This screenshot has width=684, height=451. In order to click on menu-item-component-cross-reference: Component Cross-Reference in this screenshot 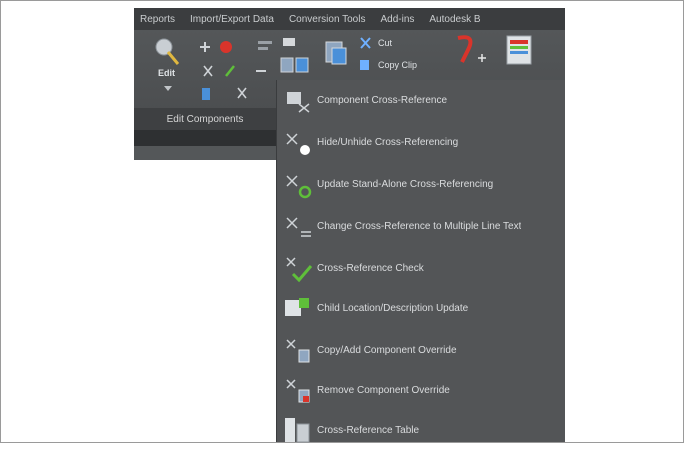, I will do `click(421, 100)`.